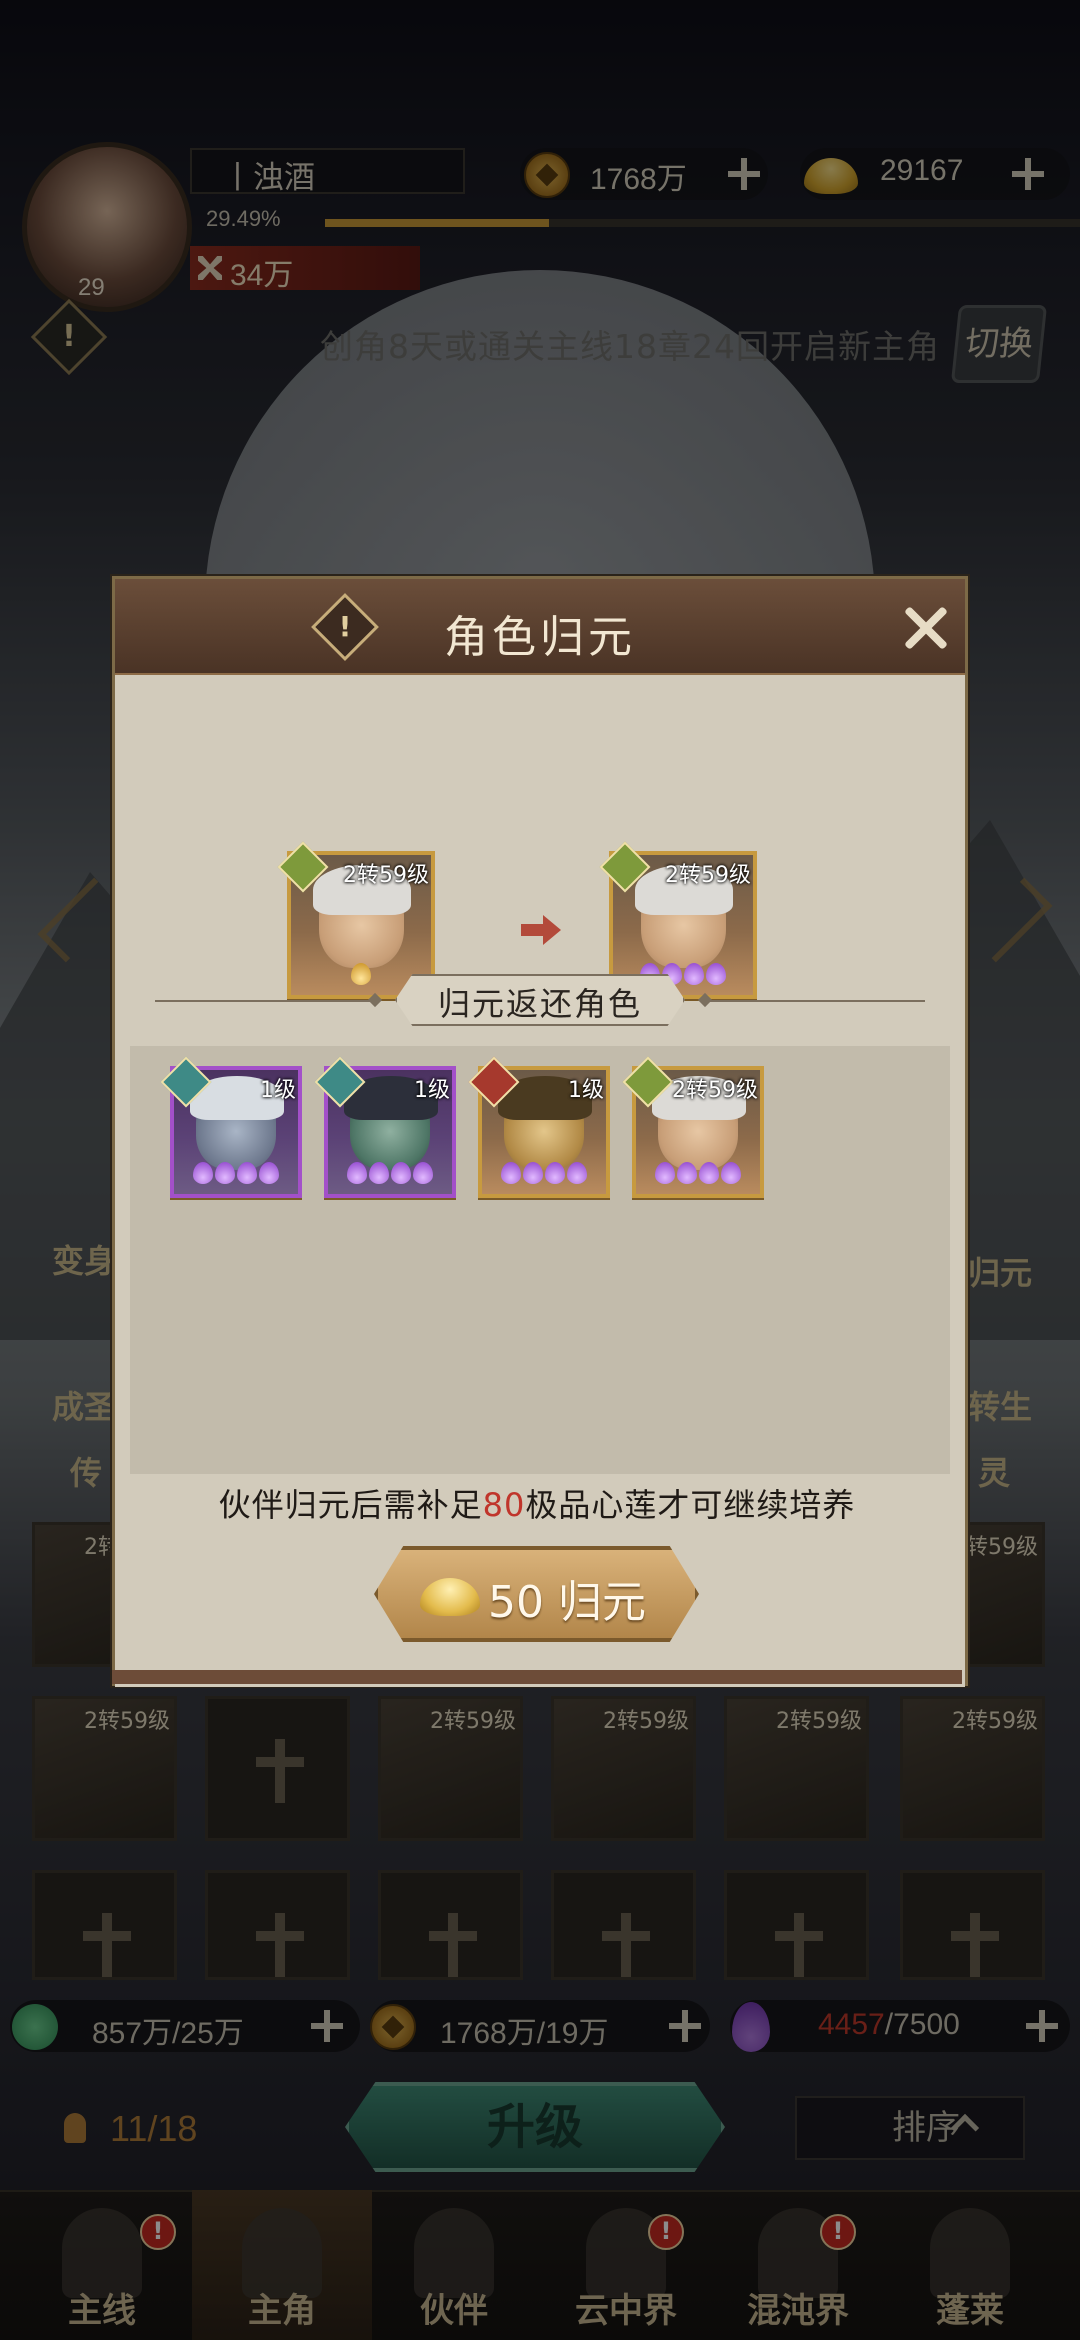 The width and height of the screenshot is (1080, 2340). I want to click on returned-heroes-area: 1级 1级 1级 2转59级, so click(540, 1260).